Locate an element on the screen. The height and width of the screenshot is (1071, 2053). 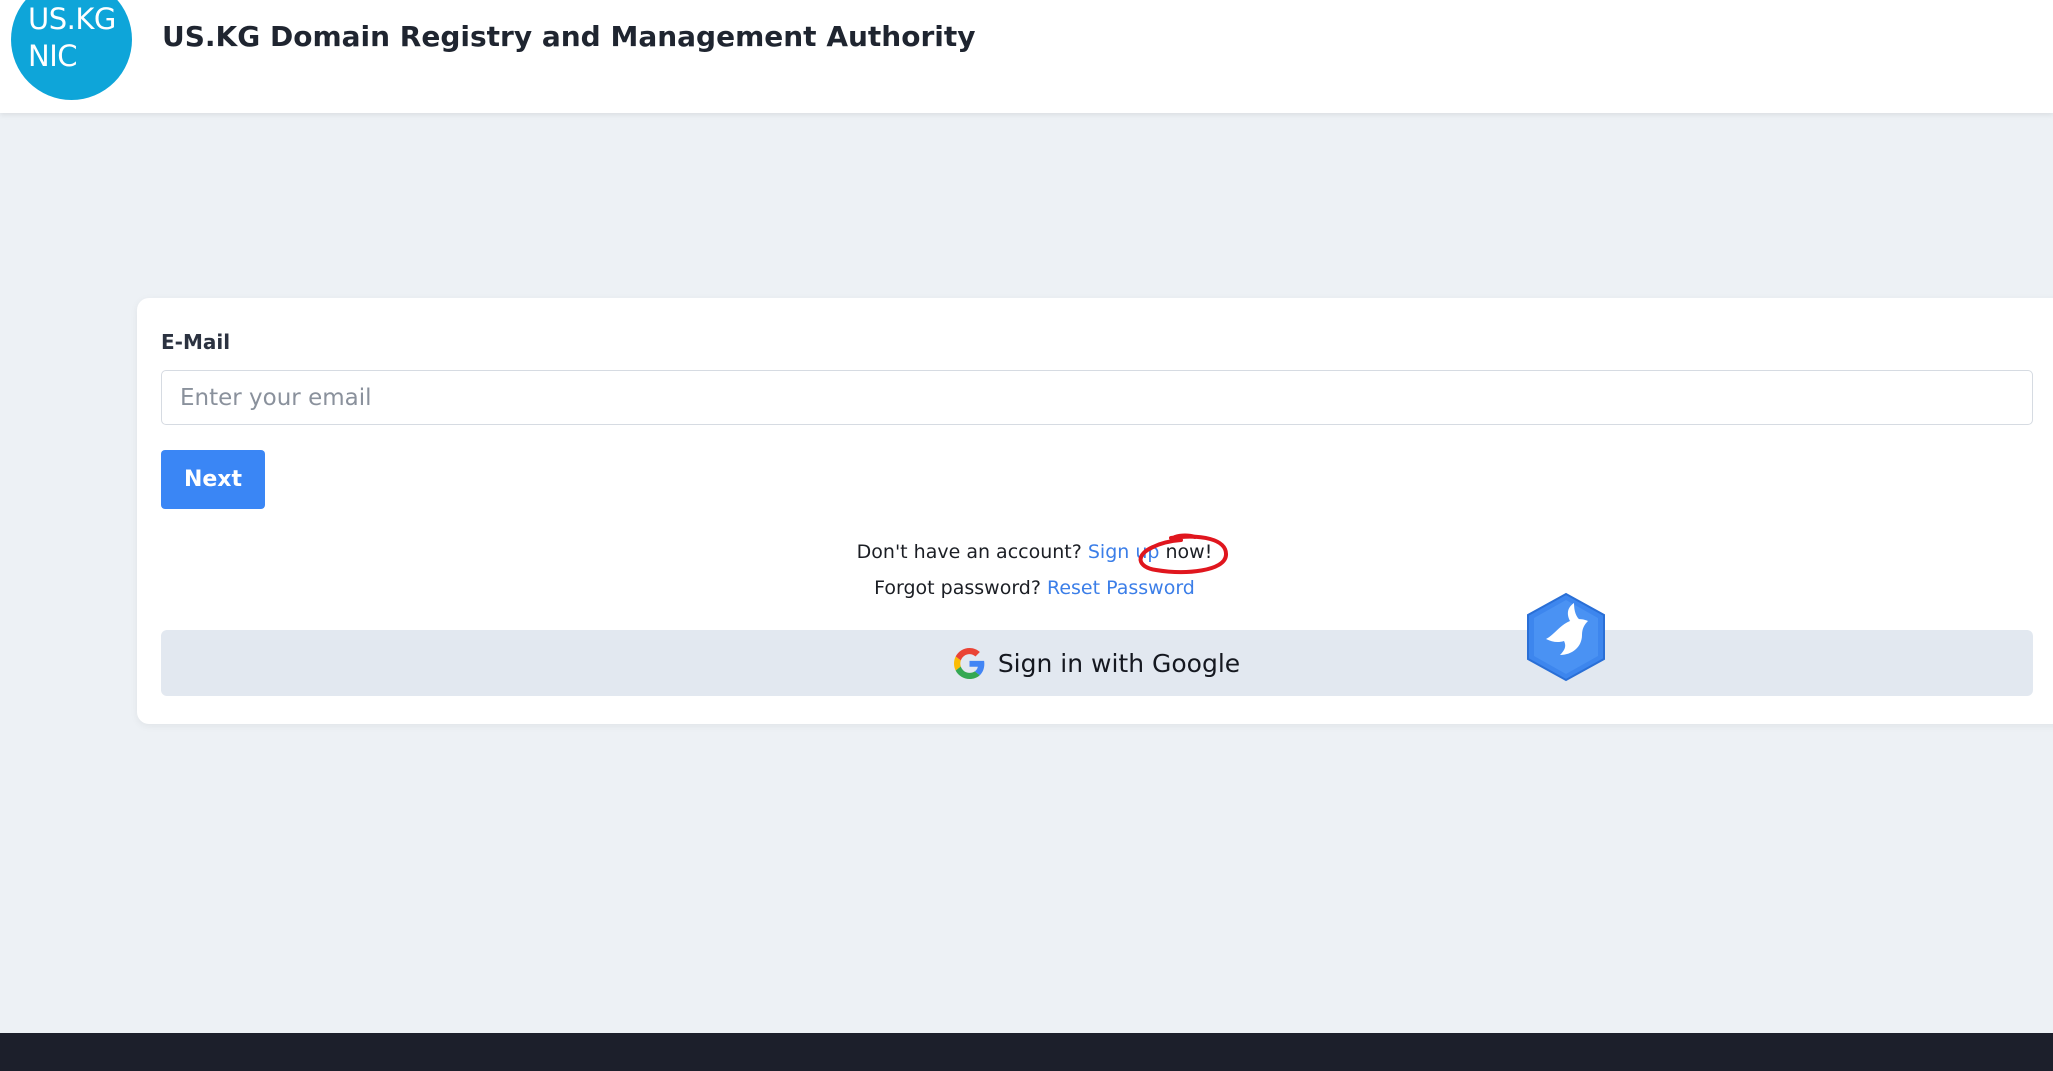
signup-prompt: Don't have an account? Sign up now! is located at coordinates (1034, 552).